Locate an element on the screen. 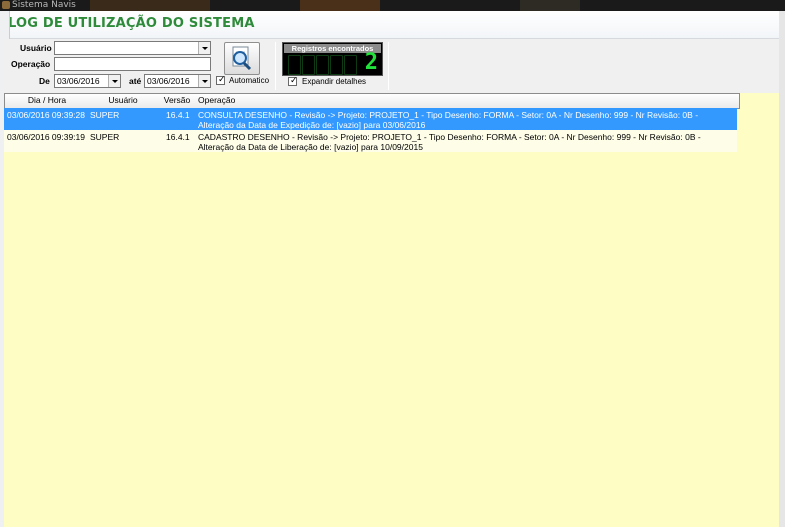 This screenshot has height=527, width=785. automatico-checkbox: ✓ is located at coordinates (221, 80).